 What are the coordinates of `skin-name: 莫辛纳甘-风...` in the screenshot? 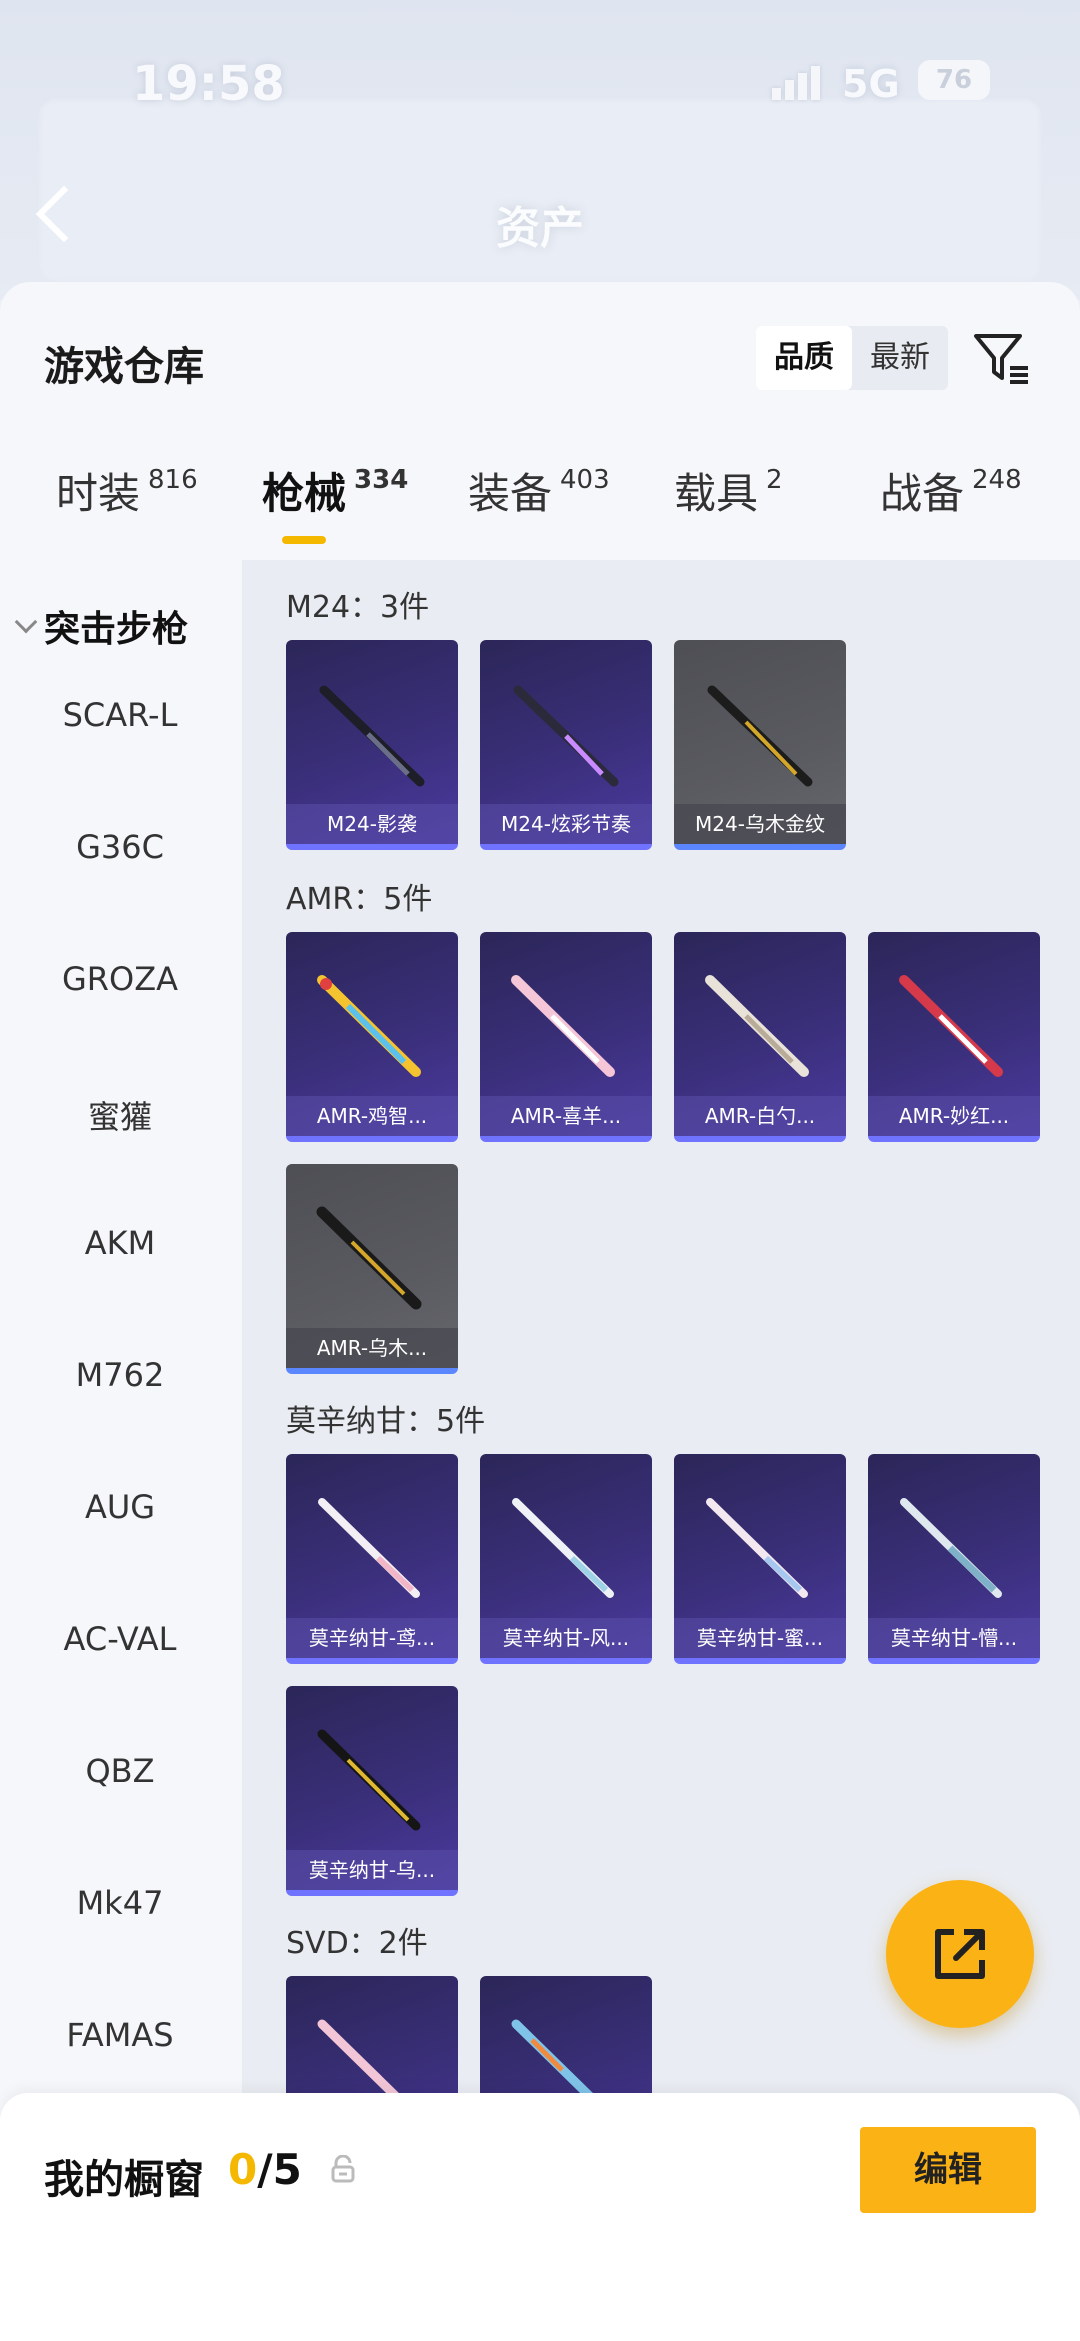 It's located at (566, 1638).